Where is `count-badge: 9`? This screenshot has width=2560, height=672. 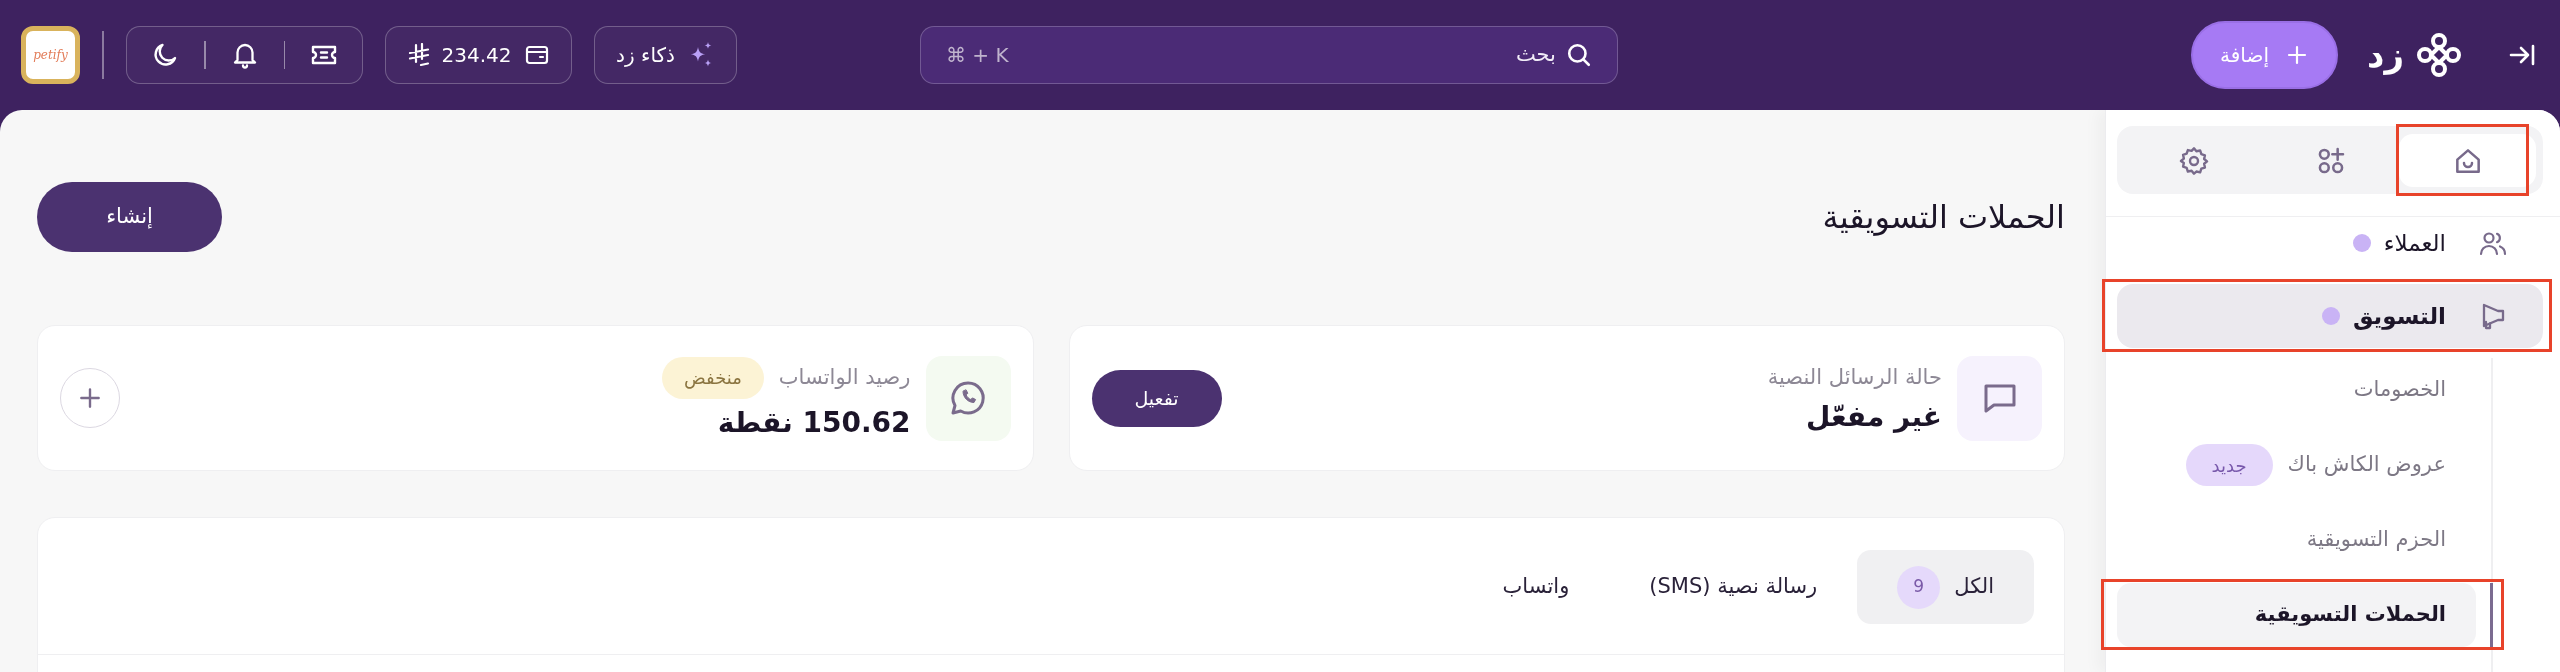 count-badge: 9 is located at coordinates (1919, 587).